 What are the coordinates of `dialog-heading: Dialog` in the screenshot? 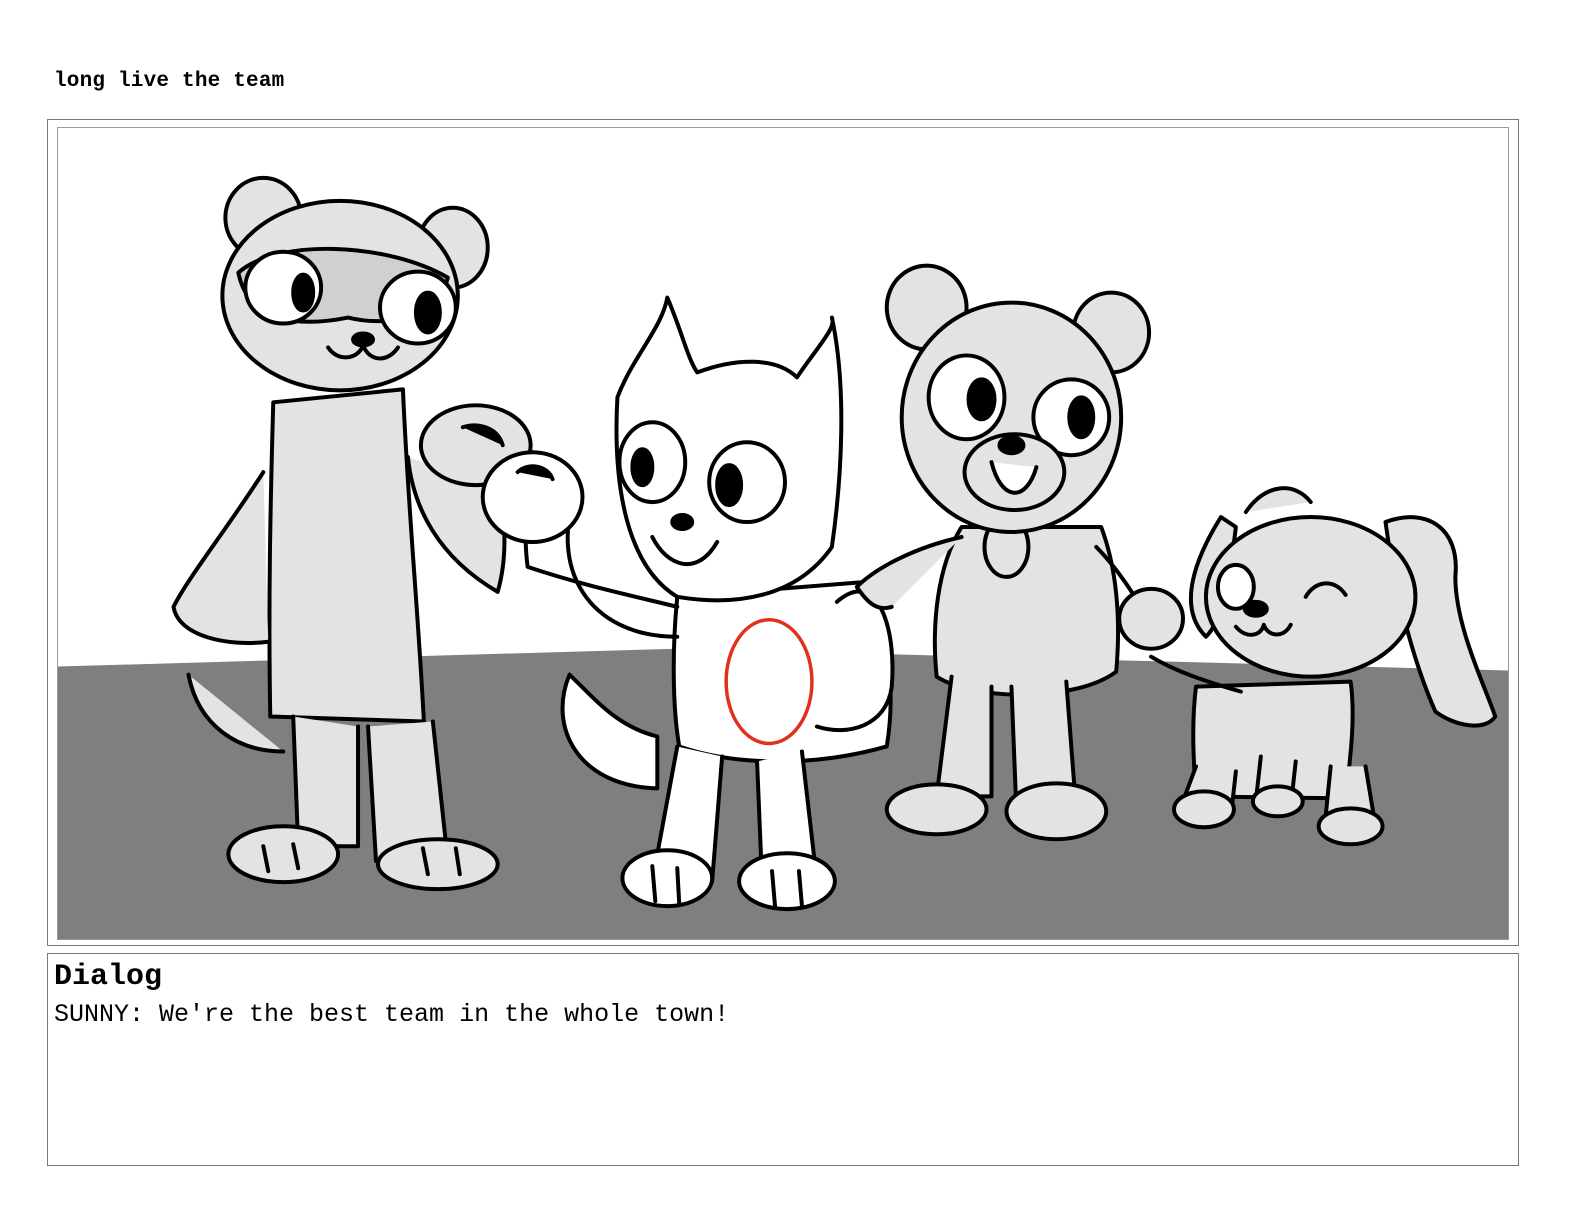 It's located at (108, 977).